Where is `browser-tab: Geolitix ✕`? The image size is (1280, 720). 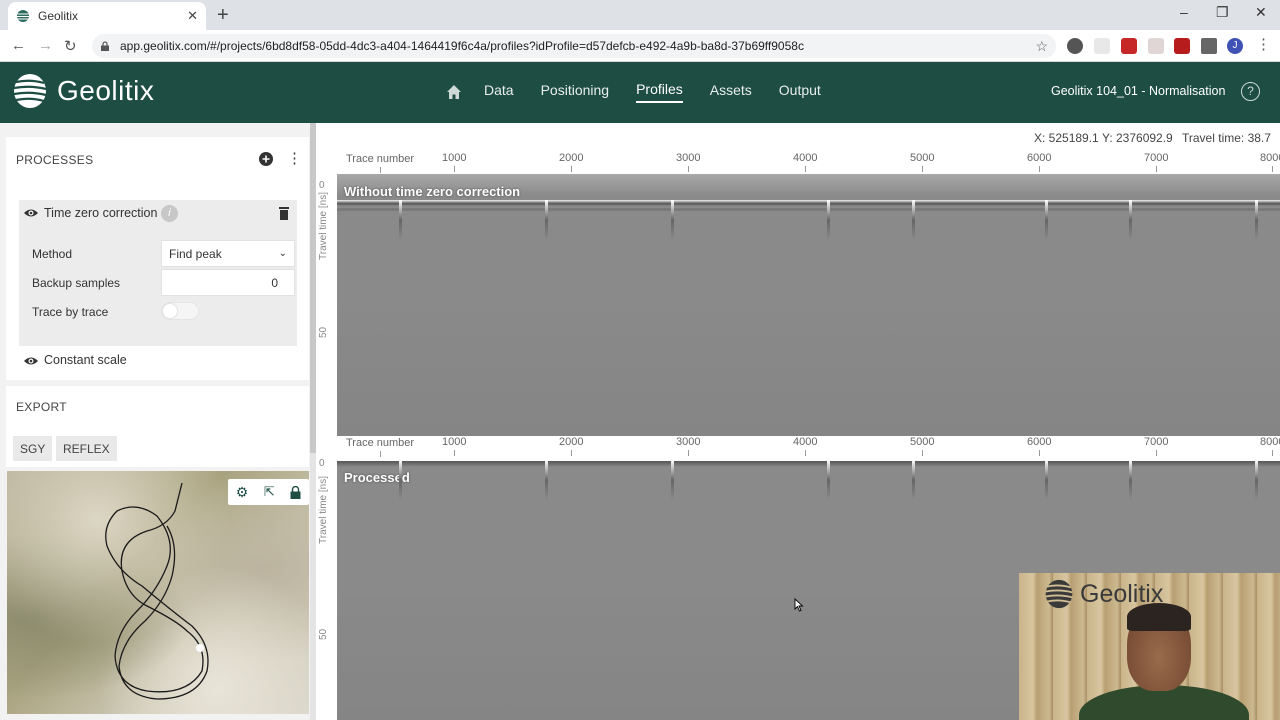
browser-tab: Geolitix ✕ is located at coordinates (107, 16).